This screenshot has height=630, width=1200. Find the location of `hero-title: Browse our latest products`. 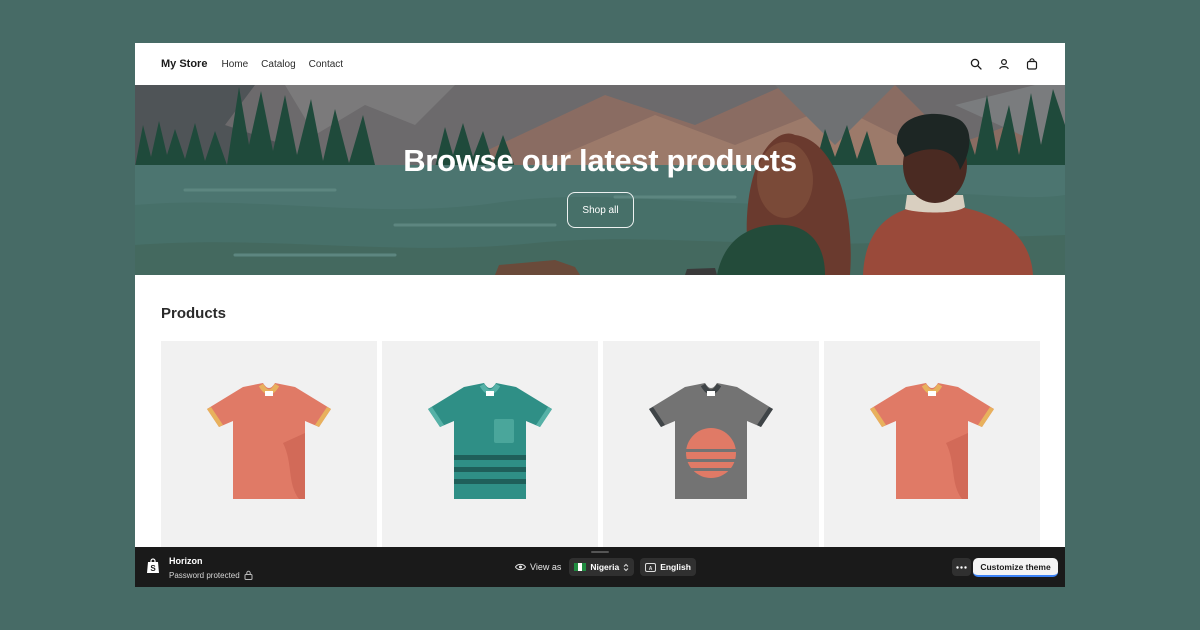

hero-title: Browse our latest products is located at coordinates (600, 160).